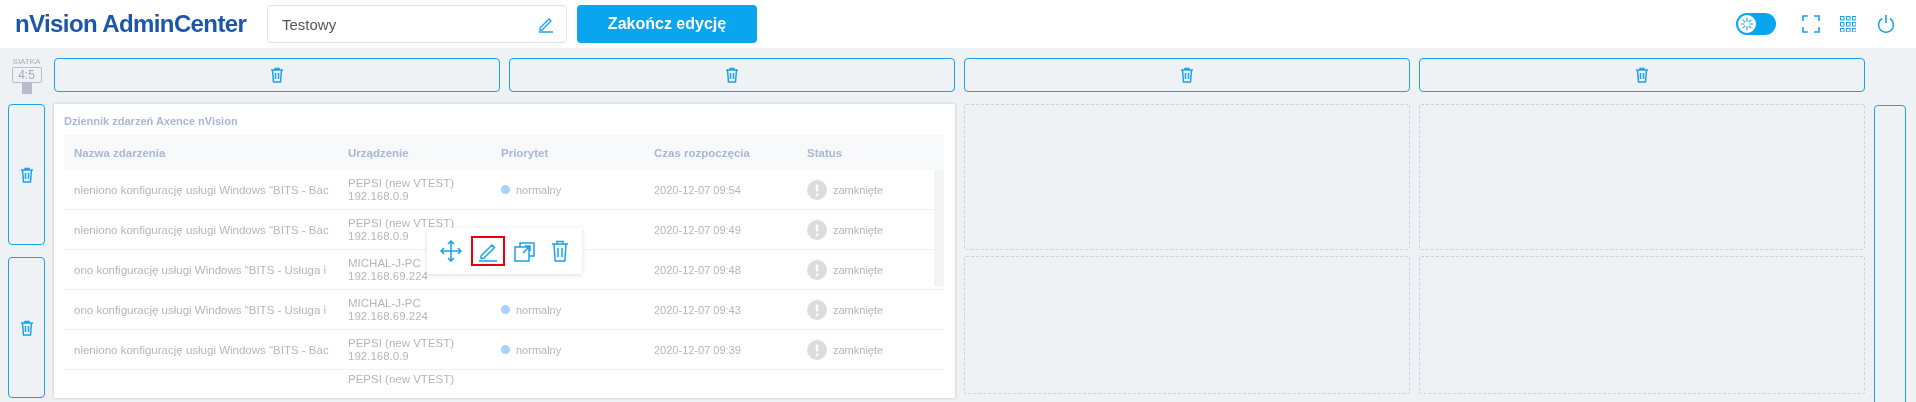 The image size is (1916, 402). I want to click on start-time: 2020-12-07 09:49, so click(697, 229).